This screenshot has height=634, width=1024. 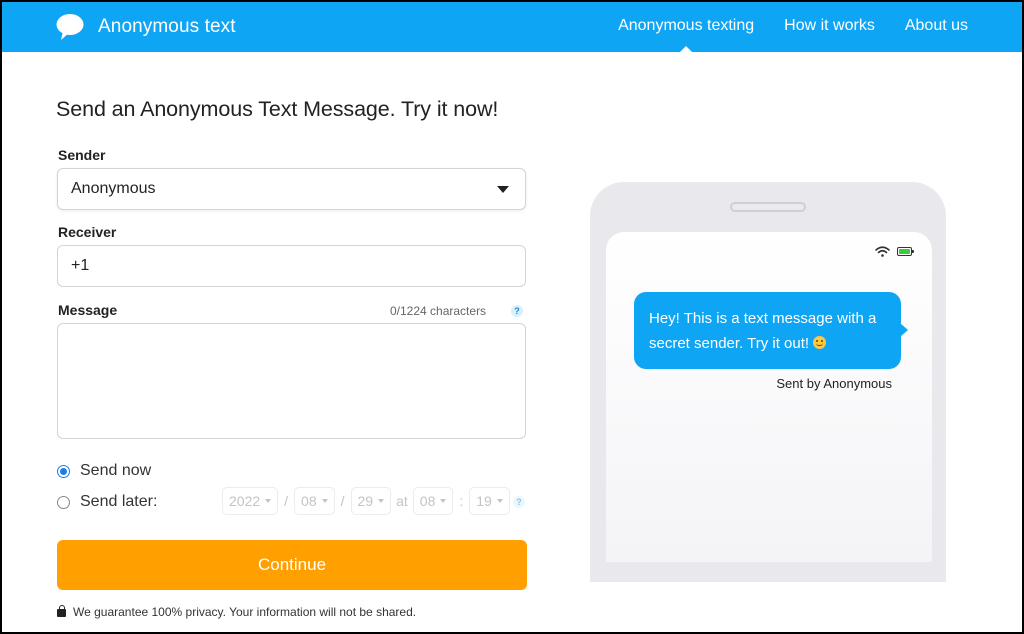 I want to click on sender-value: Anonymous, so click(x=113, y=188).